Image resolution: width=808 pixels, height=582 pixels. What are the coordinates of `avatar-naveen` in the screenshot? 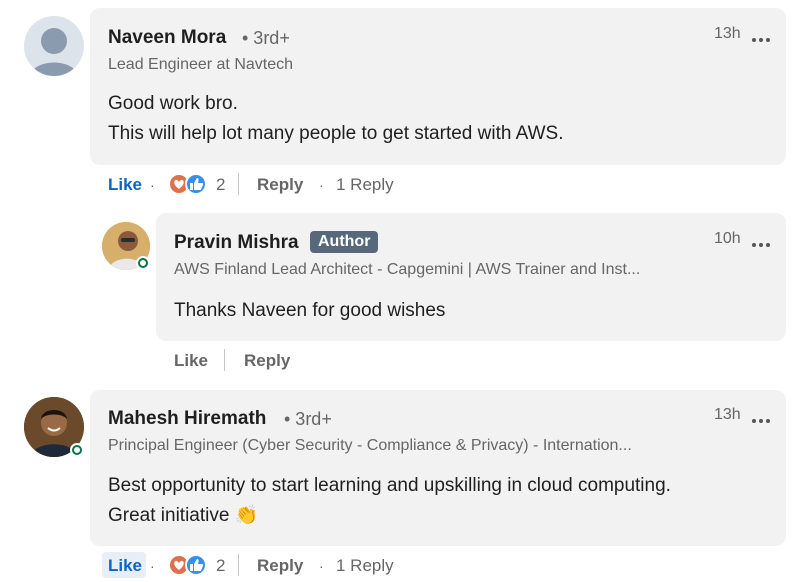 It's located at (54, 46).